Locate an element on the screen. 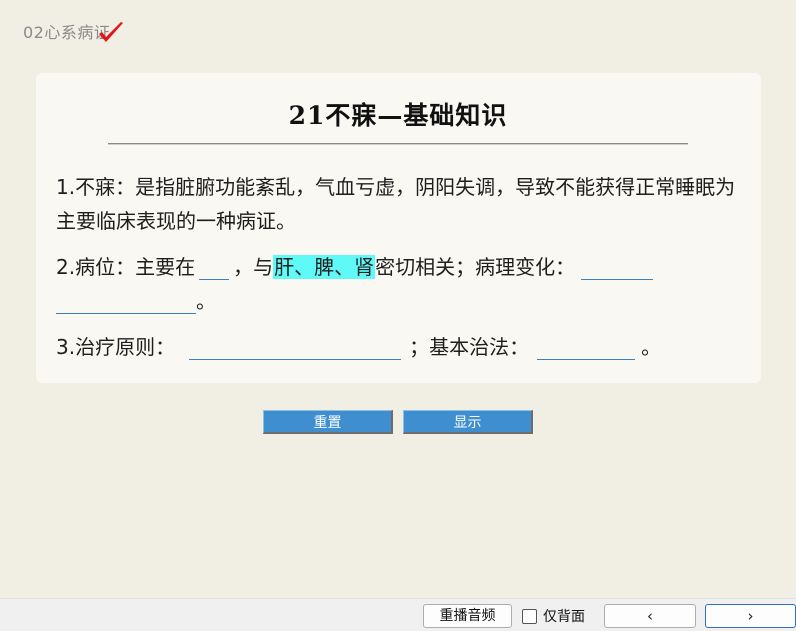 The height and width of the screenshot is (631, 796). blank-pathology-continued is located at coordinates (126, 300).